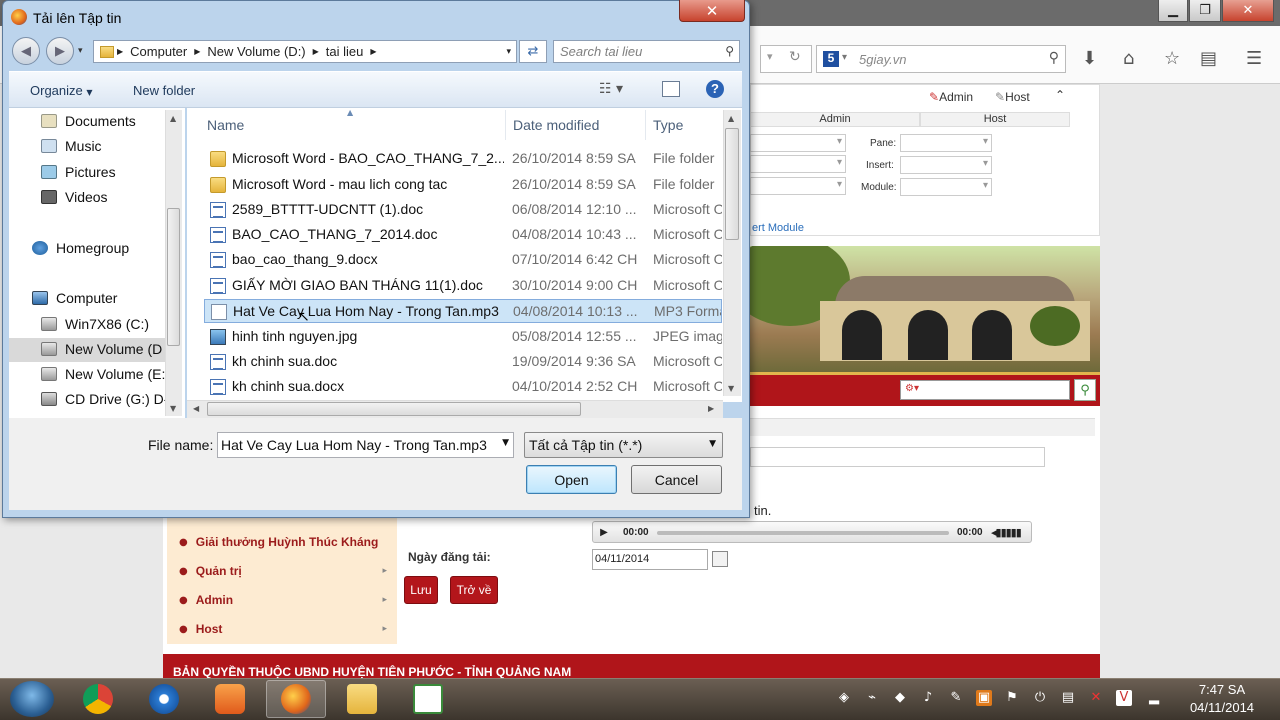 Image resolution: width=1280 pixels, height=720 pixels. Describe the element at coordinates (508, 52) in the screenshot. I see `address-dropdown-icon: ▾` at that location.